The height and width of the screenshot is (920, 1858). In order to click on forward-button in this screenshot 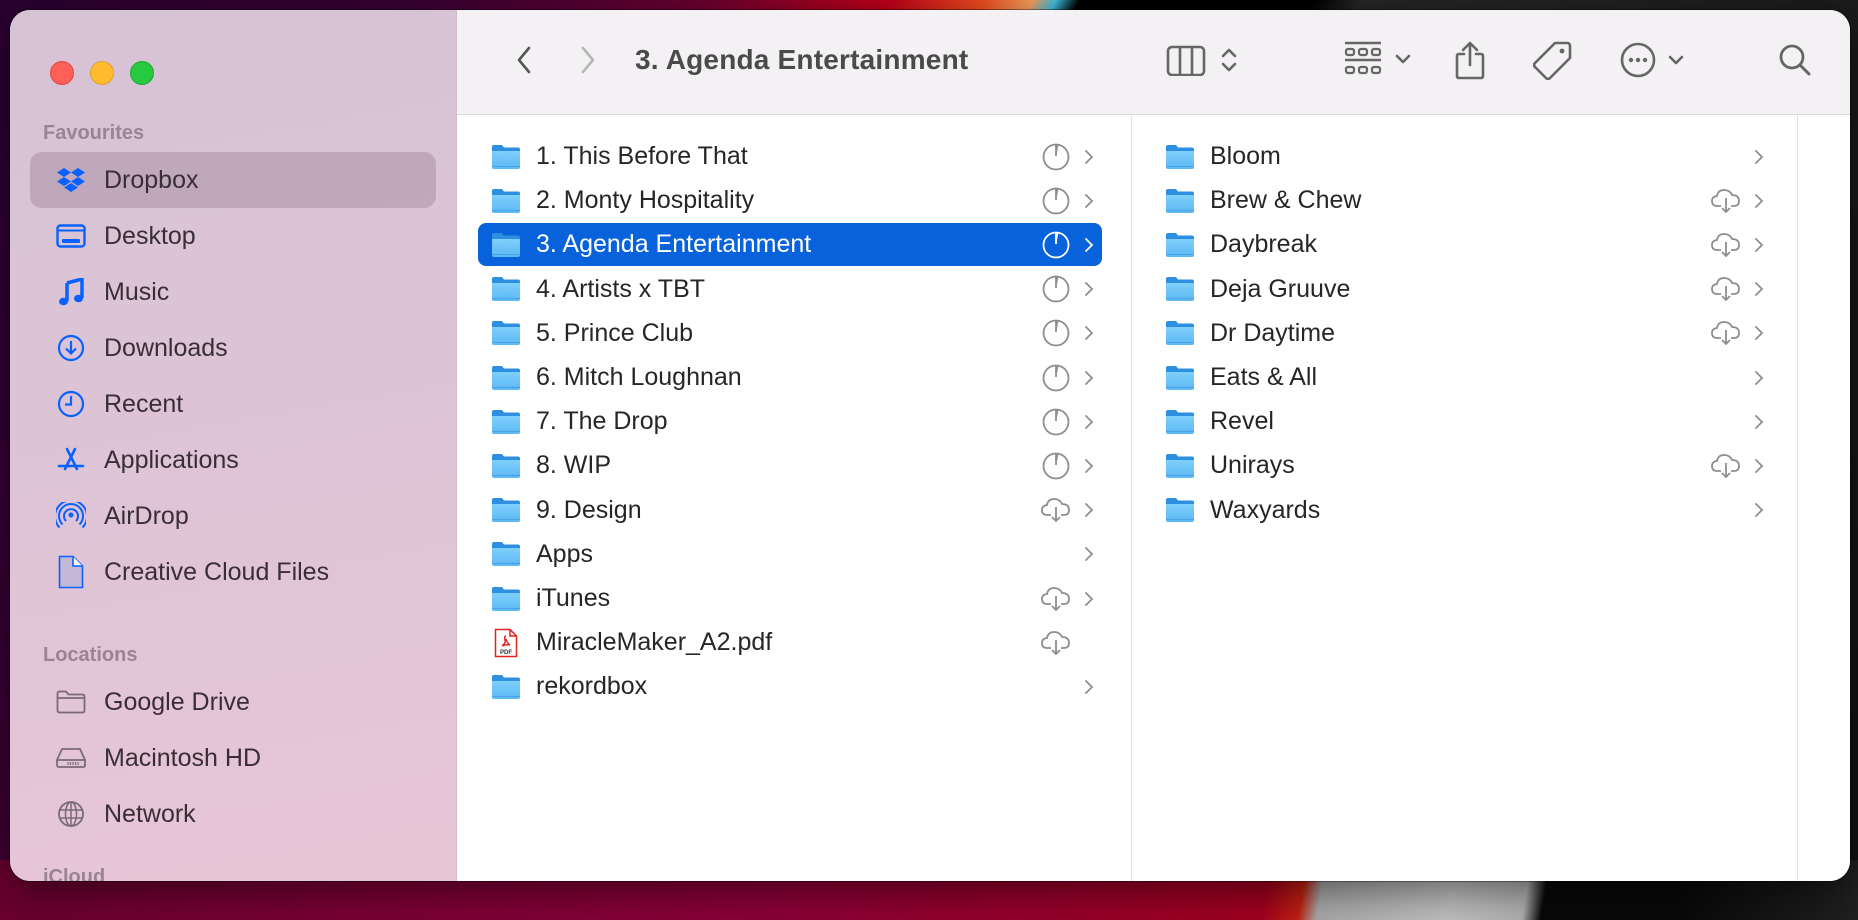, I will do `click(588, 62)`.